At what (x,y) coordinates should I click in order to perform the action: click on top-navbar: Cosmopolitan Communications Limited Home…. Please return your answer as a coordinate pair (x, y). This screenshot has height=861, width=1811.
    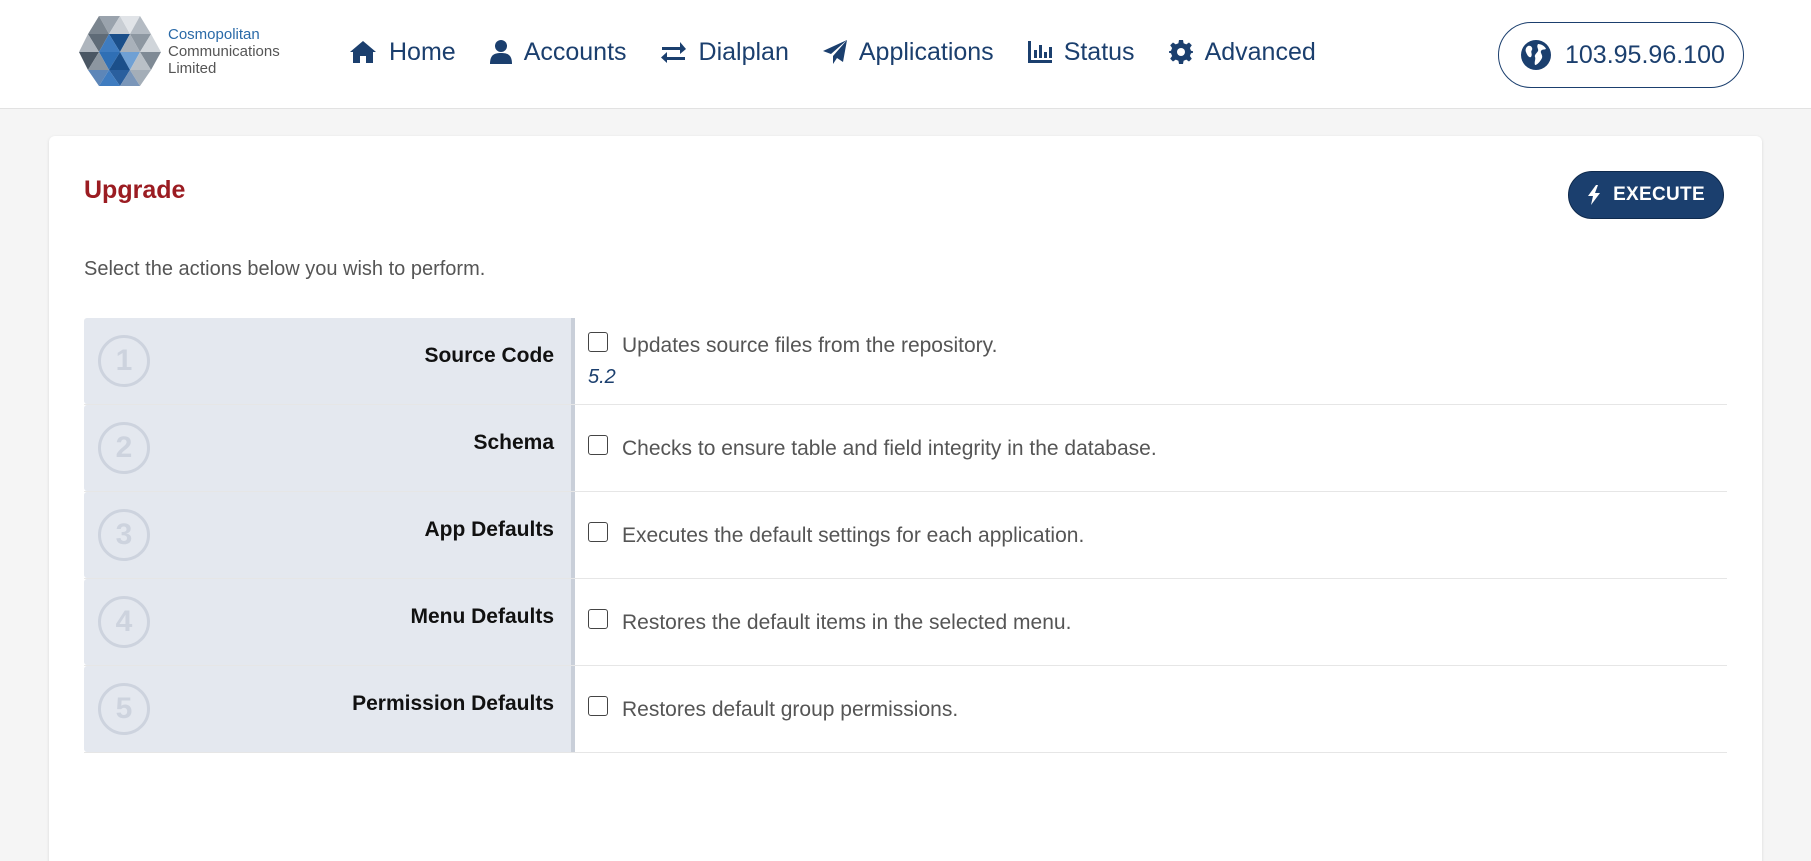
    Looking at the image, I should click on (905, 54).